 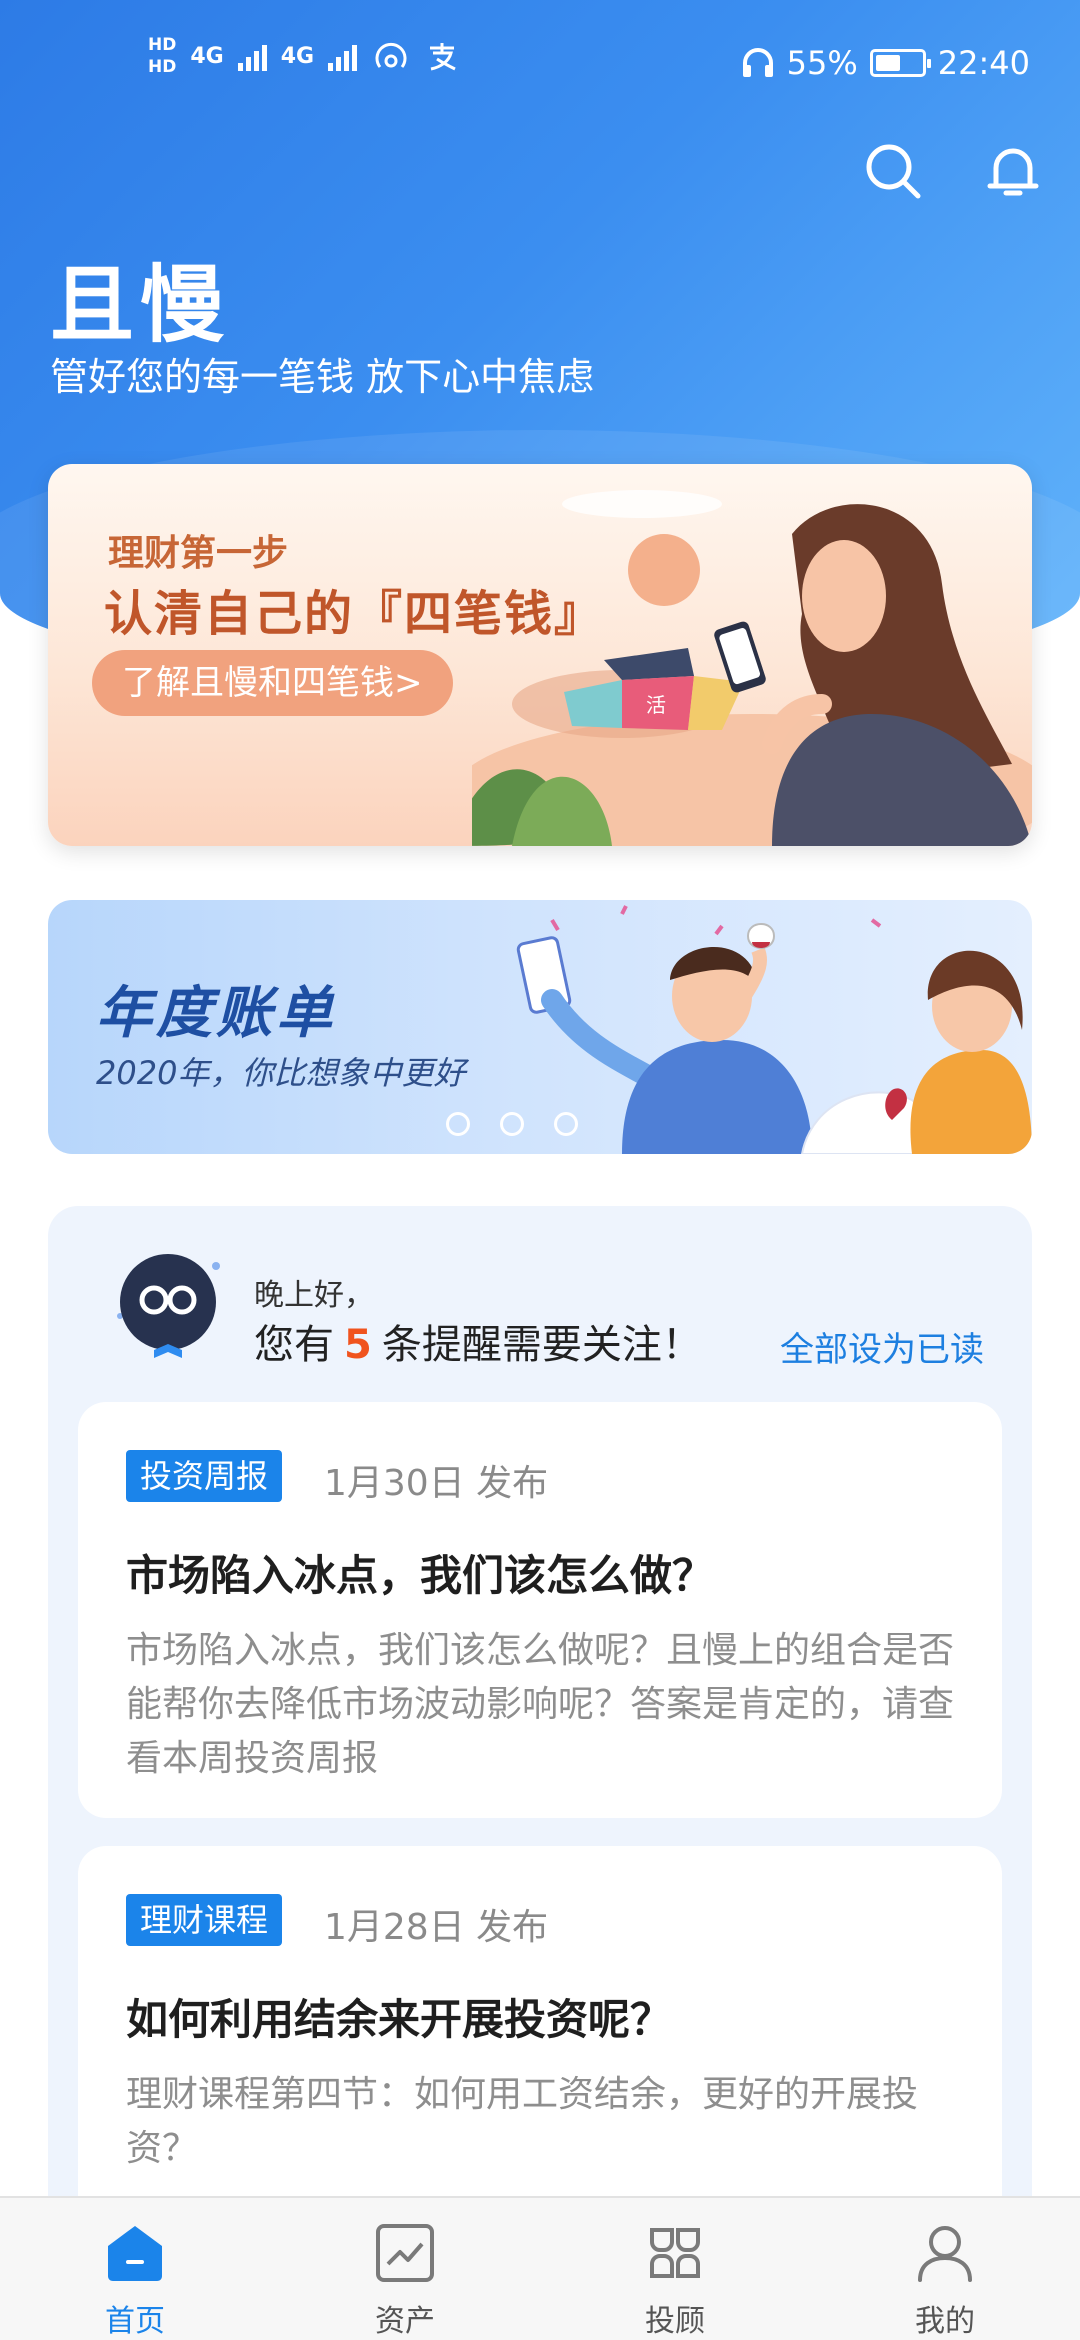 I want to click on tab-assets: 资产, so click(x=405, y=2269).